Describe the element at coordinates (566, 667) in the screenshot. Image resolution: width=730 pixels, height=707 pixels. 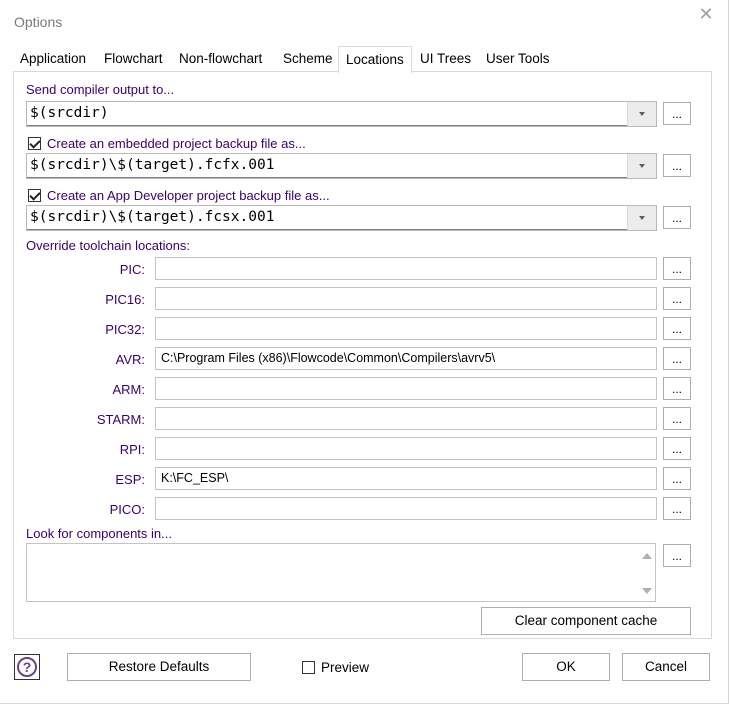
I see `ok-button: OK` at that location.